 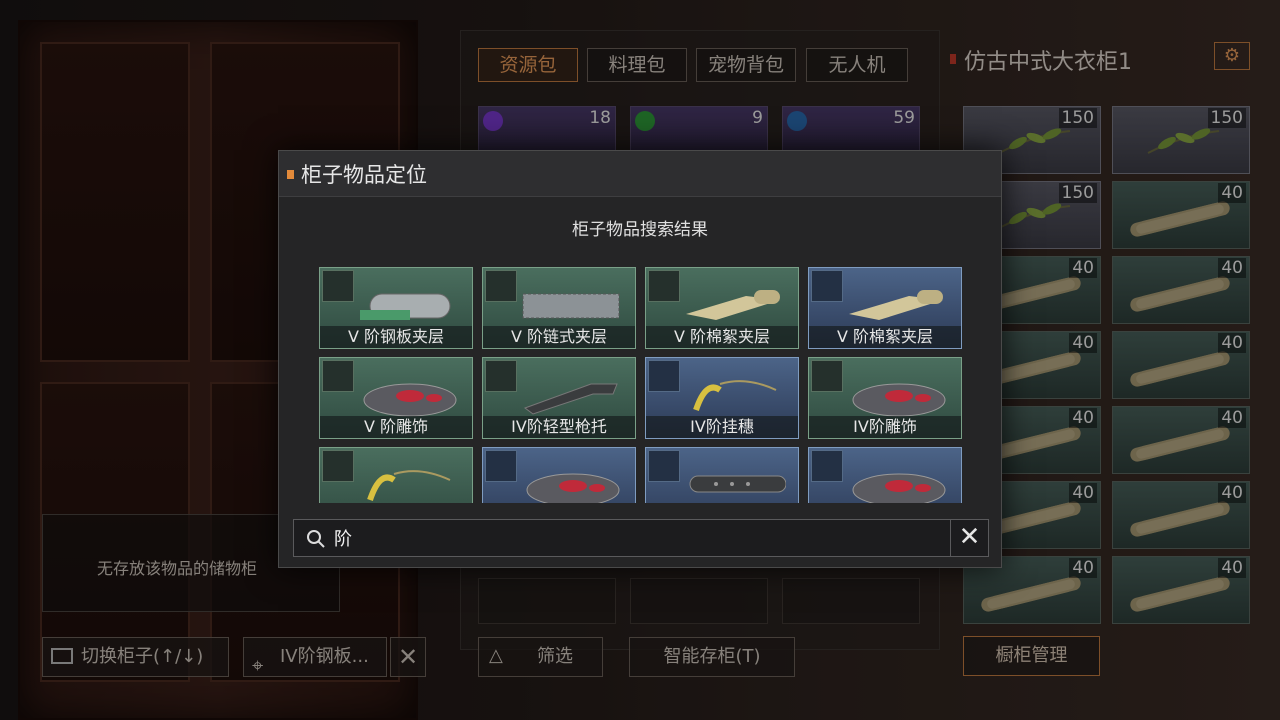 I want to click on search-bar: ✕, so click(x=641, y=538).